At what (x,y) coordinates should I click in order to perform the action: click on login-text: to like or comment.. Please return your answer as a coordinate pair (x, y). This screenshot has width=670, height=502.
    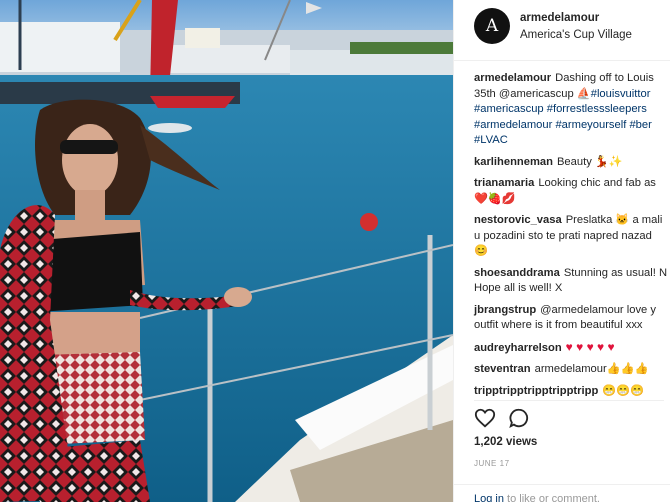
    Looking at the image, I should click on (553, 497).